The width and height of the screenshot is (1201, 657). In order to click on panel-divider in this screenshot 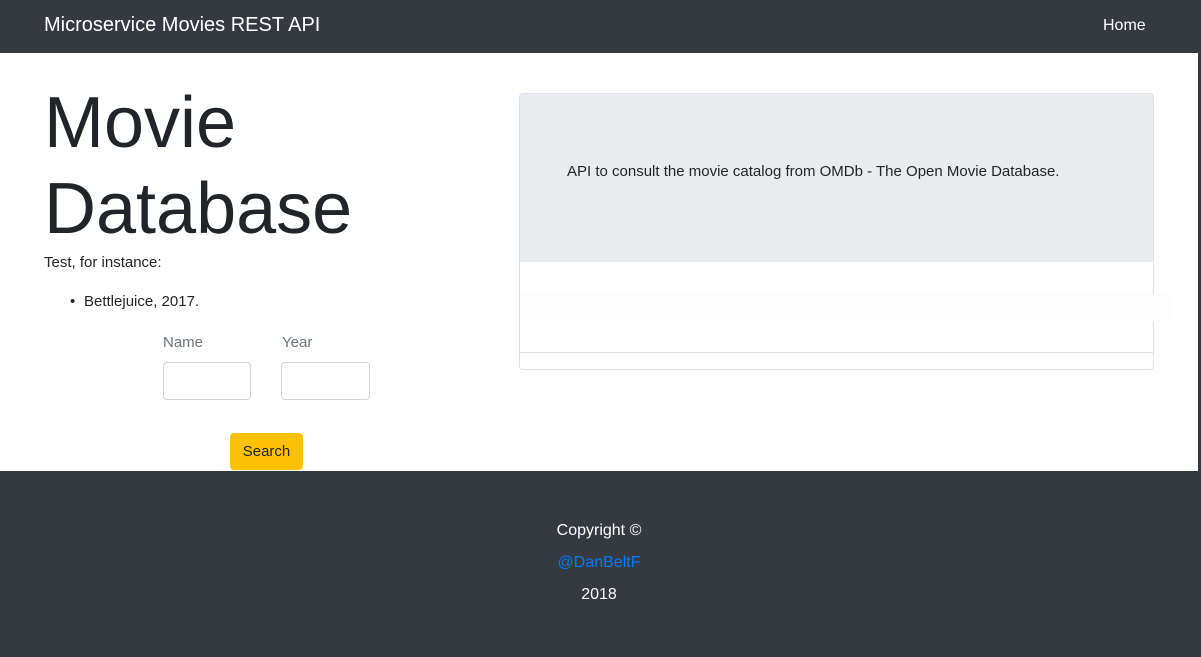, I will do `click(836, 352)`.